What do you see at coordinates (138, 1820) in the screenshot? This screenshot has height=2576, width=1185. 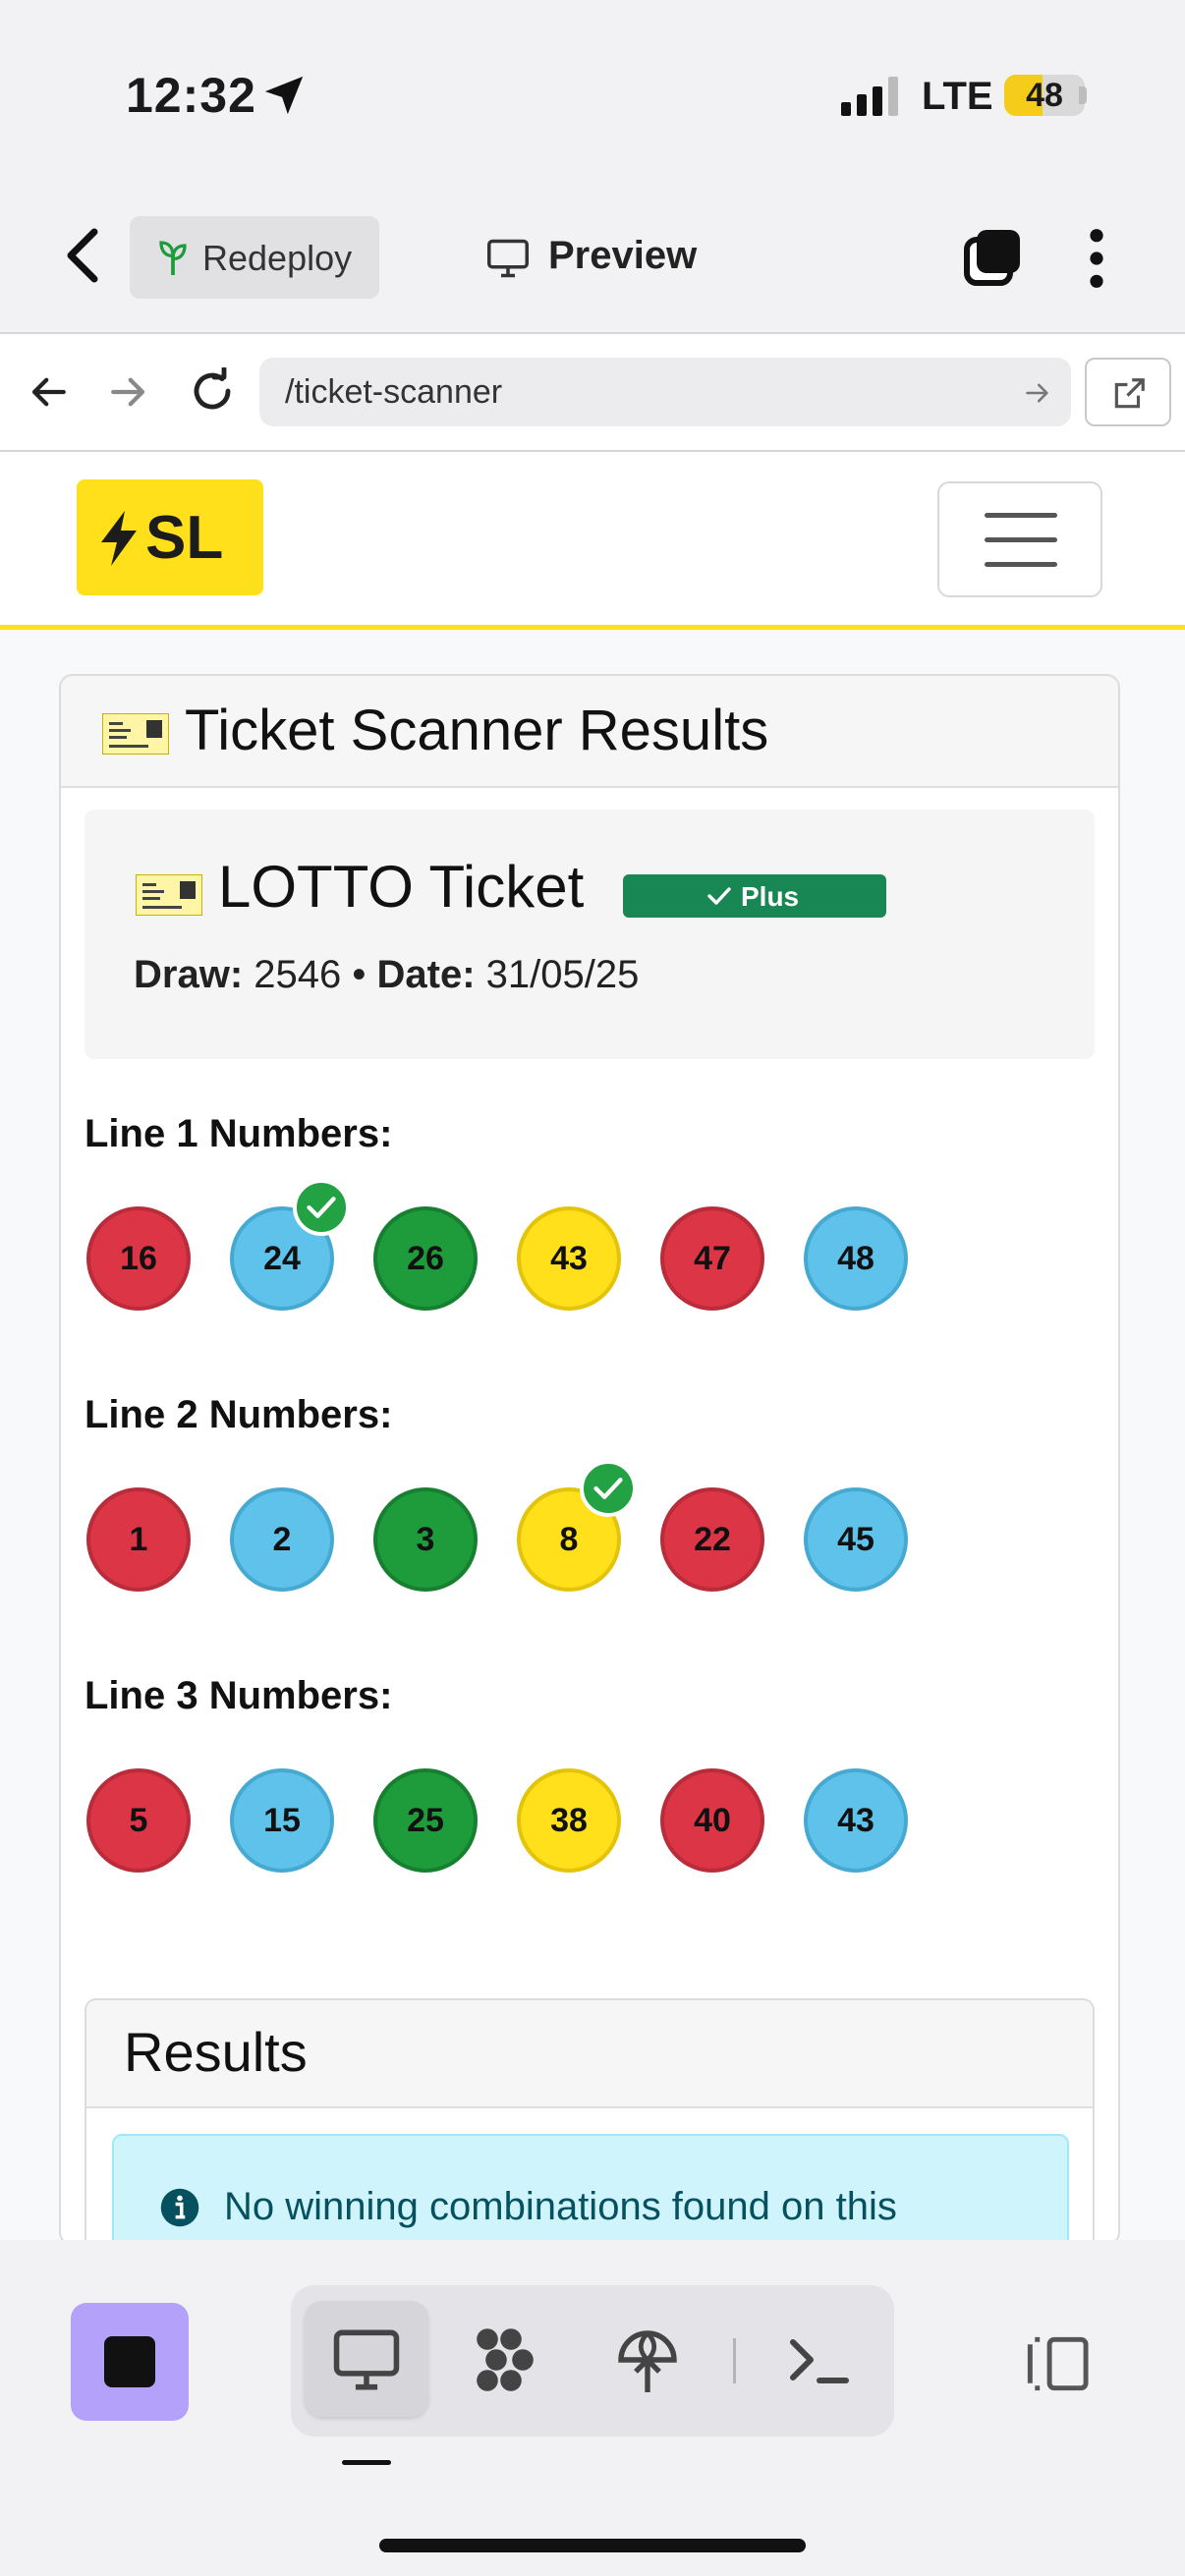 I see `lotto-ball: 5` at bounding box center [138, 1820].